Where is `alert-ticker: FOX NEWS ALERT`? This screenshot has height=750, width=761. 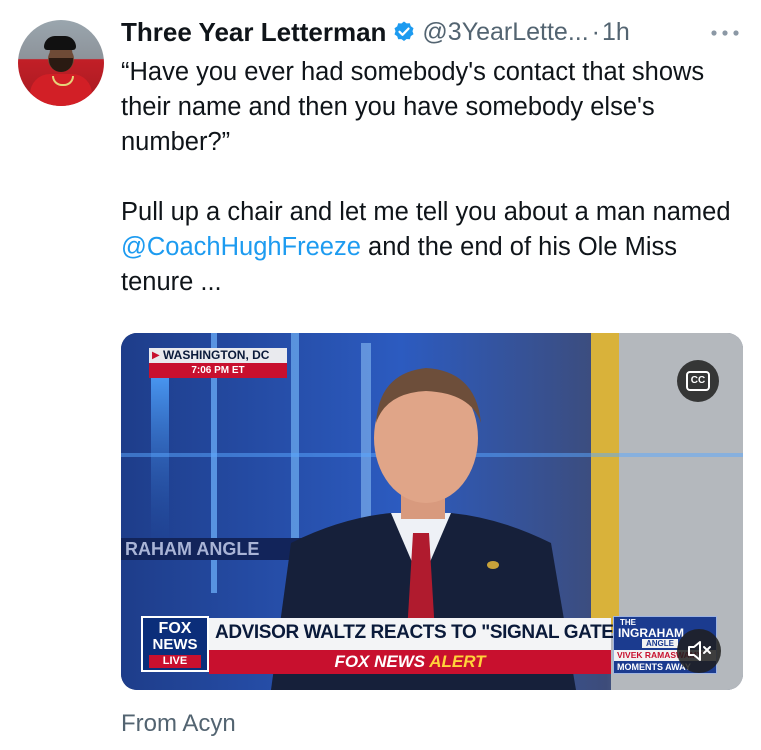
alert-ticker: FOX NEWS ALERT is located at coordinates (410, 662).